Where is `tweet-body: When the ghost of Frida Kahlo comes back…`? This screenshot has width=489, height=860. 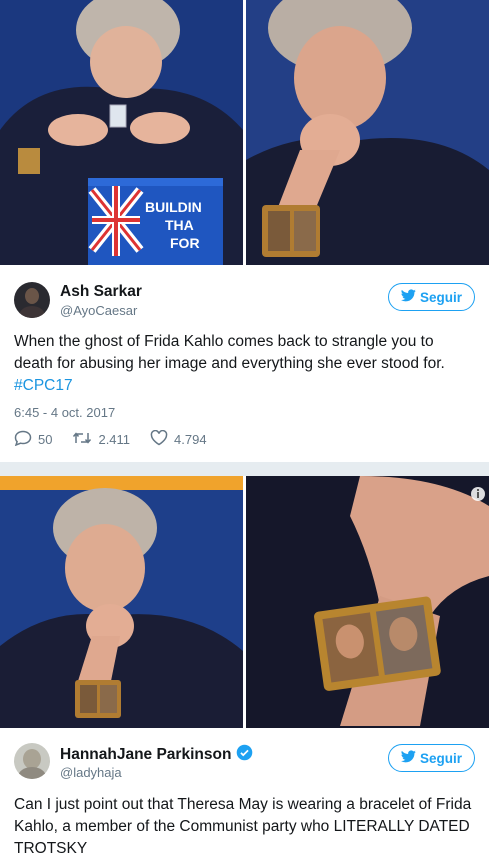
tweet-body: When the ghost of Frida Kahlo comes back… is located at coordinates (229, 352).